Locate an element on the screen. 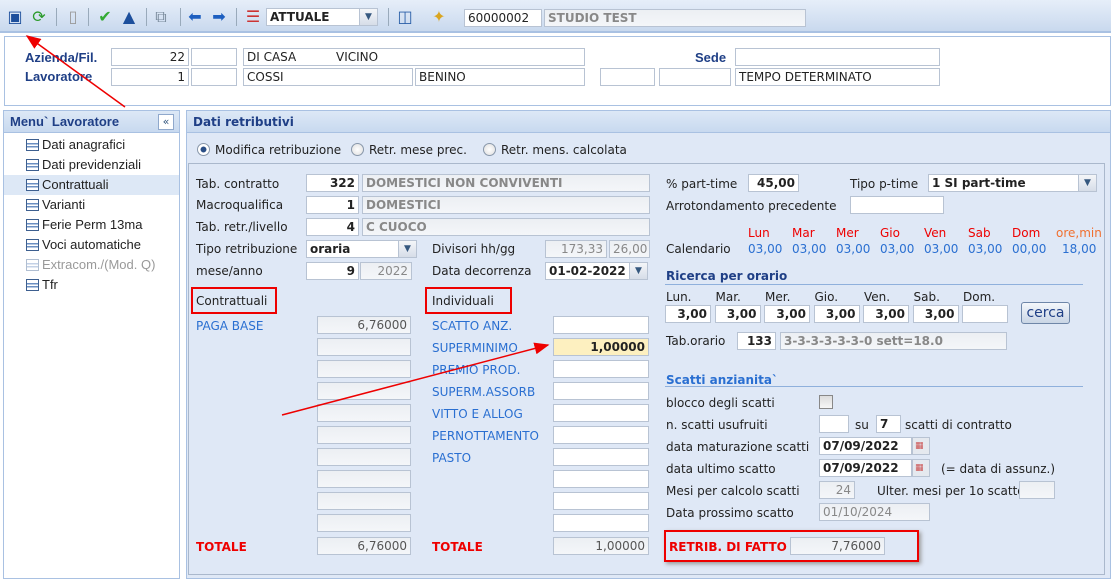 Image resolution: width=1111 pixels, height=579 pixels. arrow-right-icon: ➡ is located at coordinates (219, 17).